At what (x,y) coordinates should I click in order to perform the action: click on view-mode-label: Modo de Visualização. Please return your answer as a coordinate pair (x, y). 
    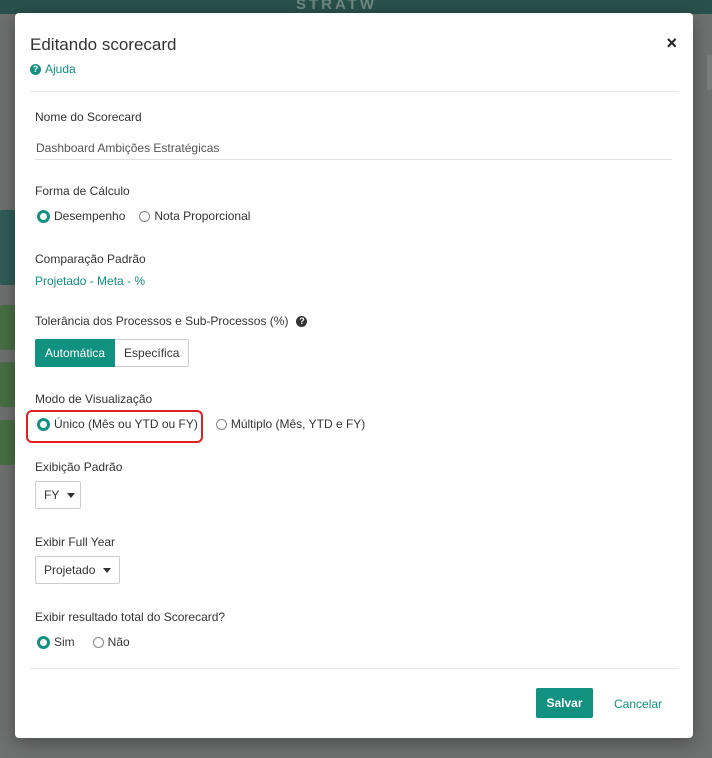
    Looking at the image, I should click on (94, 399).